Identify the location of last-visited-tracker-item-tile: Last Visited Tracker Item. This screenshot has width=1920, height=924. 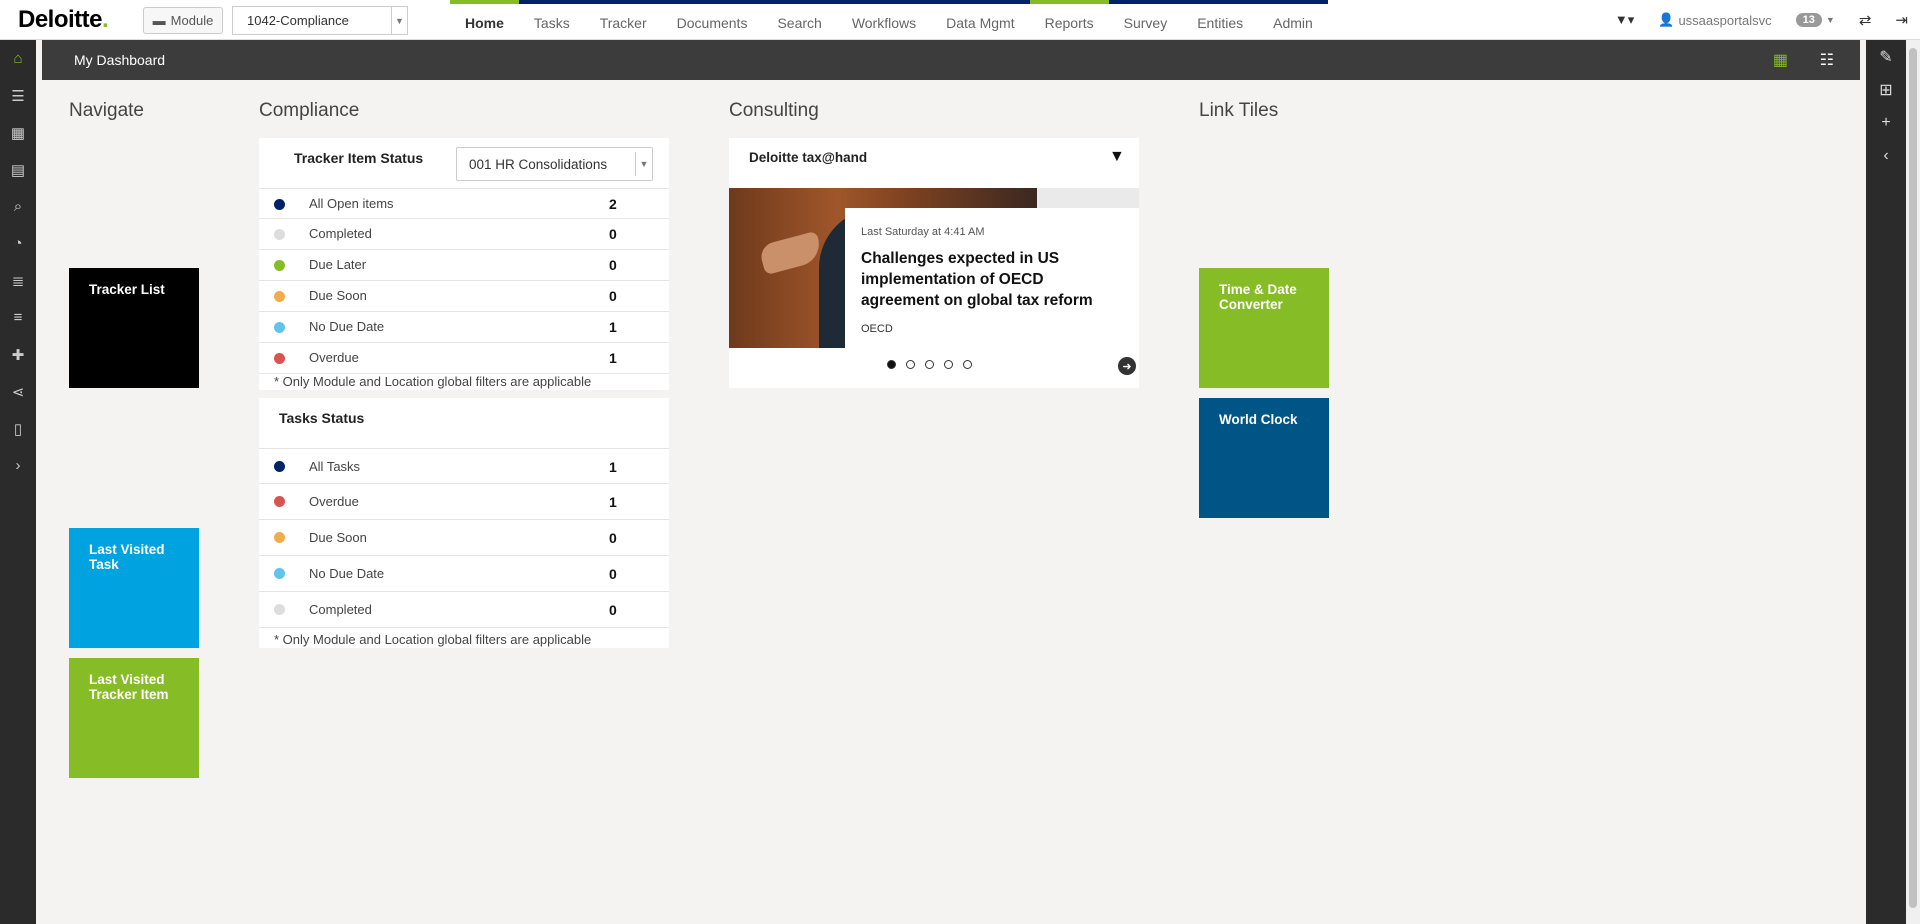
(134, 718).